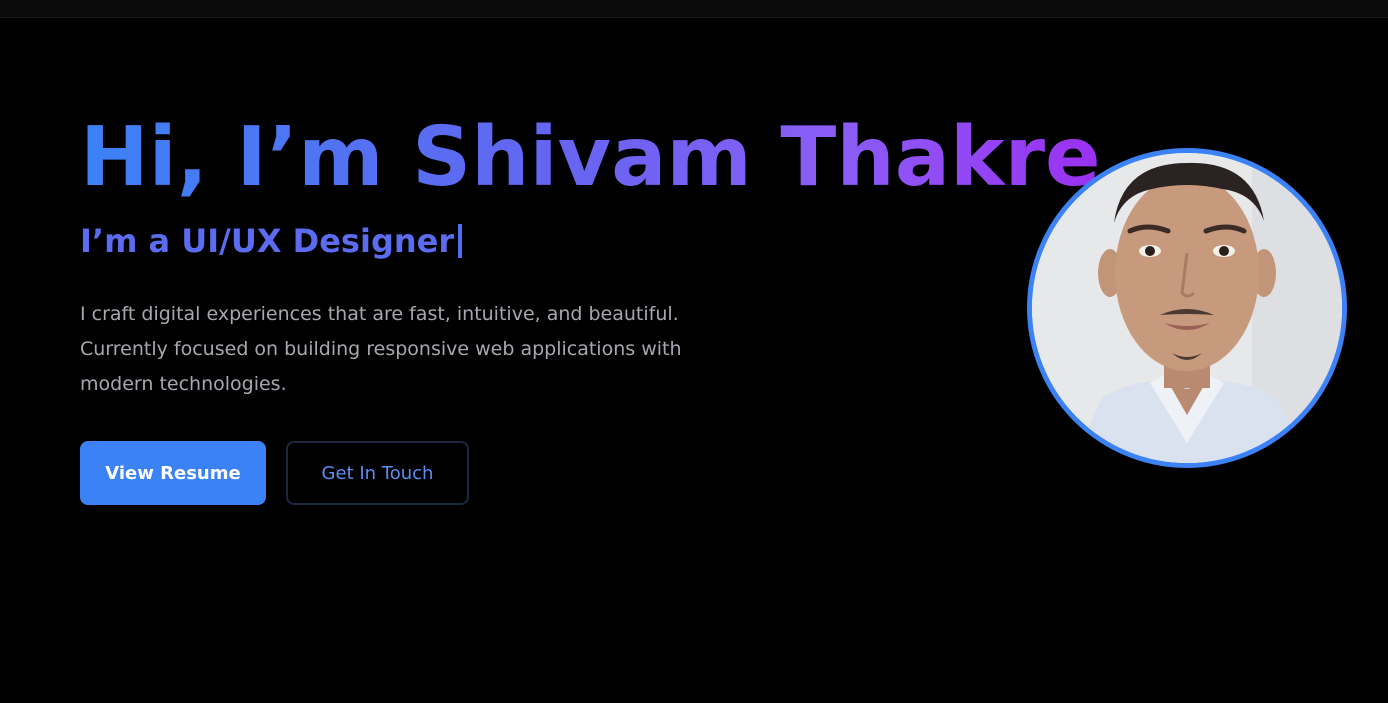 This screenshot has height=703, width=1388. What do you see at coordinates (267, 241) in the screenshot?
I see `typed-role-text: I’m a UI/UX Designer` at bounding box center [267, 241].